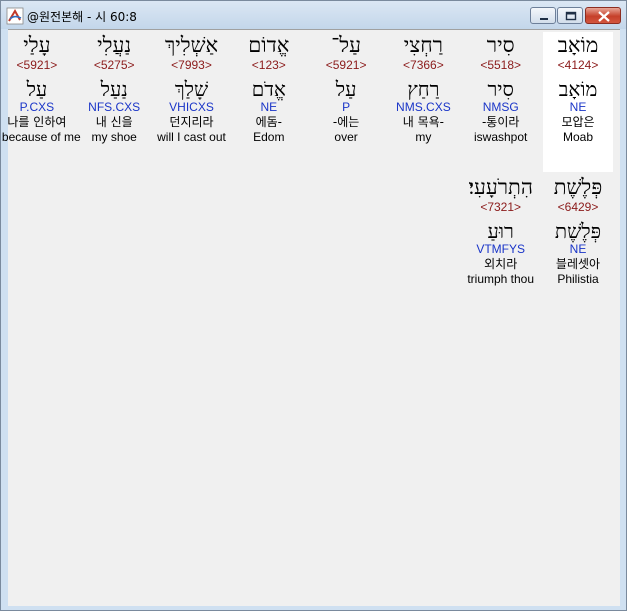  What do you see at coordinates (114, 65) in the screenshot?
I see `strong-number: <5275>` at bounding box center [114, 65].